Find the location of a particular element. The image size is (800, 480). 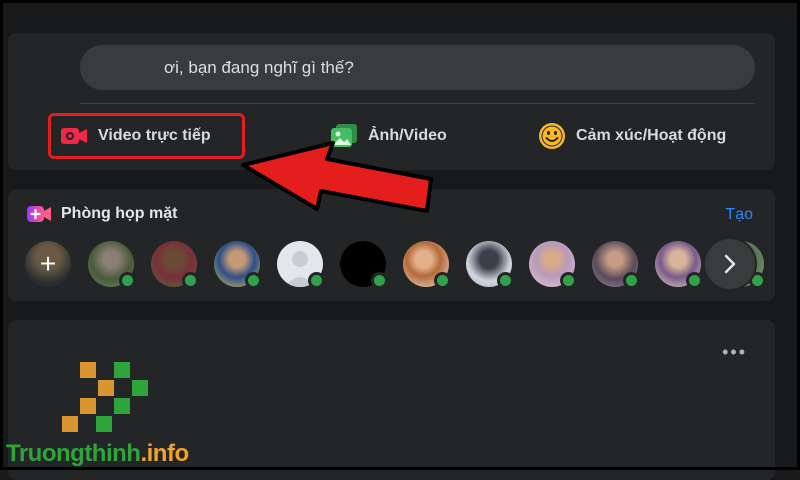

plus-icon: + is located at coordinates (48, 263).